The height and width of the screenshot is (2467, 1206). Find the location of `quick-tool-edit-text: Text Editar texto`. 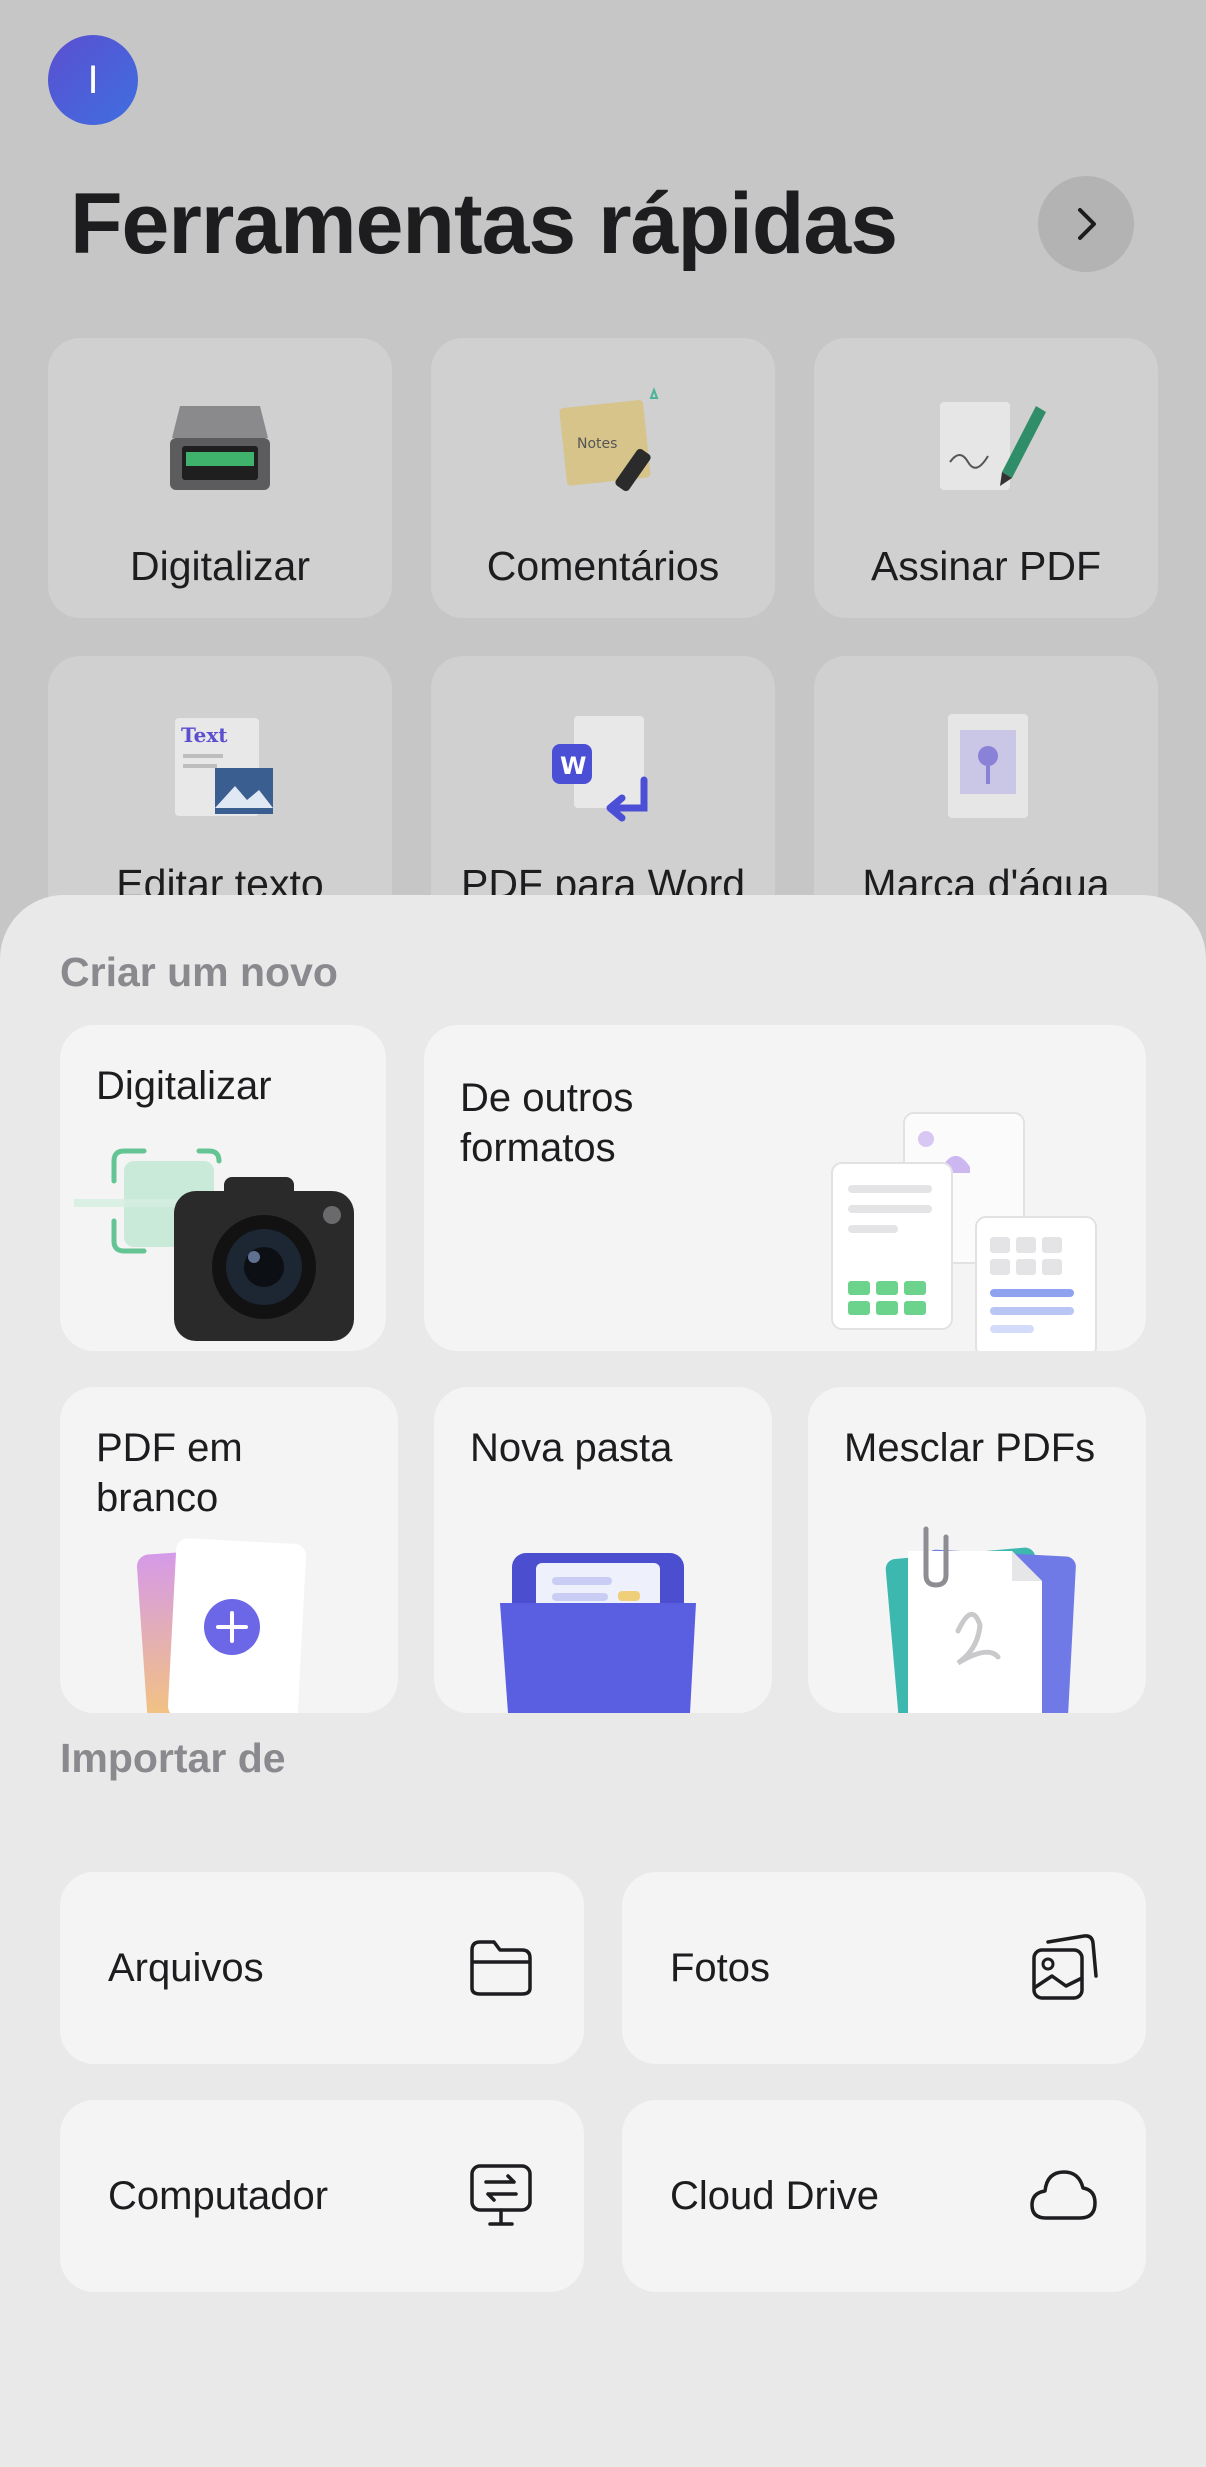

quick-tool-edit-text: Text Editar texto is located at coordinates (220, 796).